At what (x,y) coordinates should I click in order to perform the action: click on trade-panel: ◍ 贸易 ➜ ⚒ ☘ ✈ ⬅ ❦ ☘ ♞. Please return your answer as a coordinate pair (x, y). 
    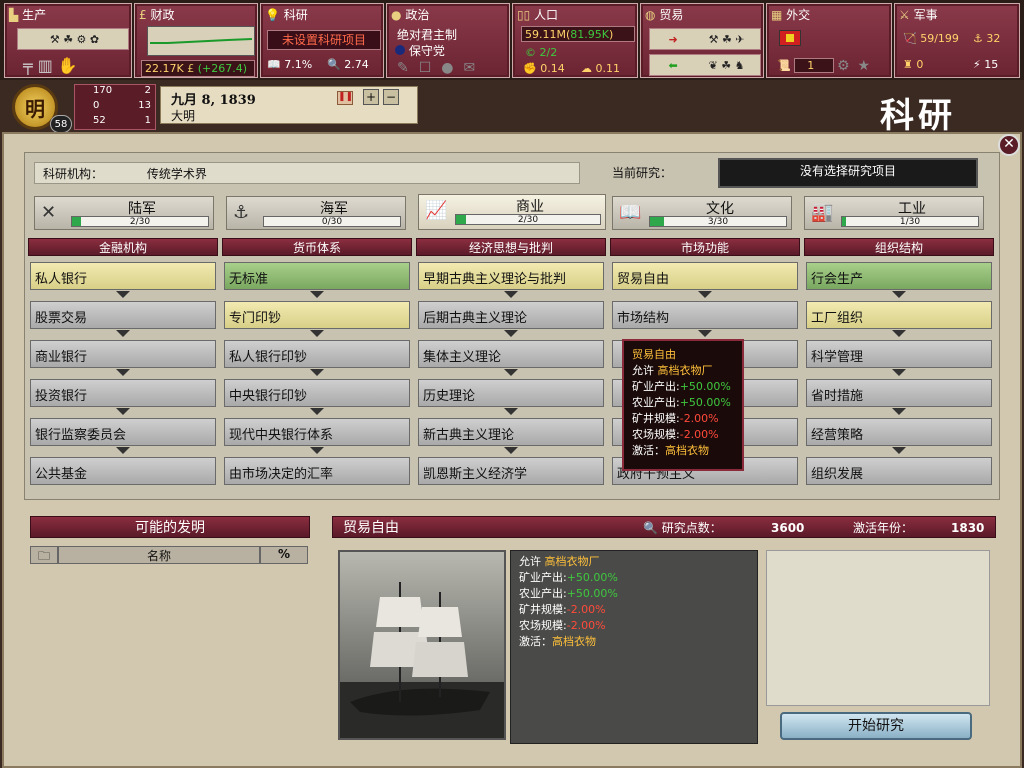
    Looking at the image, I should click on (702, 40).